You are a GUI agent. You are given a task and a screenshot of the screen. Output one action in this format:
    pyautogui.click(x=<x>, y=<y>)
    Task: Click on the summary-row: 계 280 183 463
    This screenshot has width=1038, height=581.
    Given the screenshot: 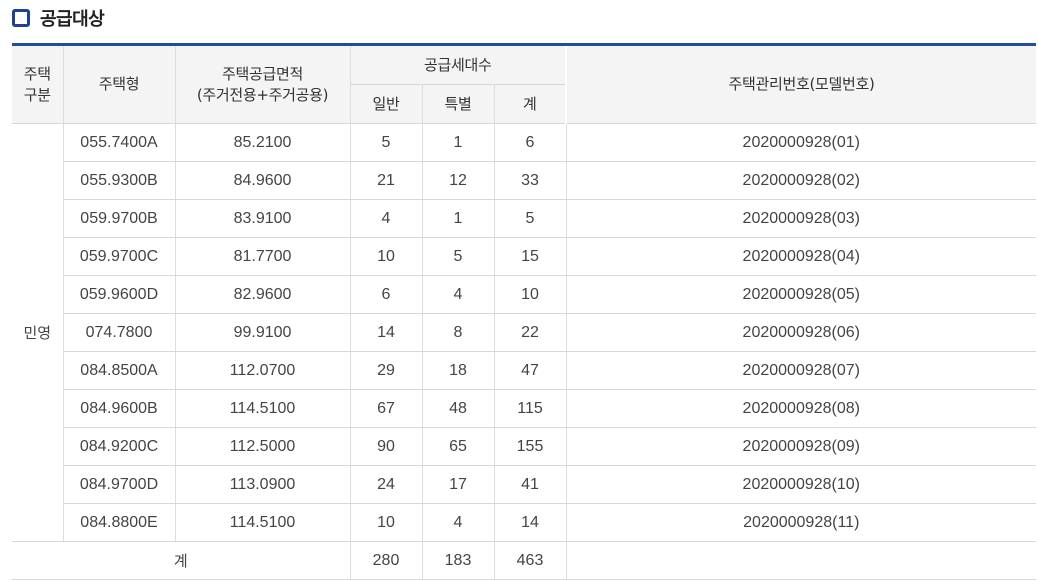 What is the action you would take?
    pyautogui.click(x=524, y=560)
    